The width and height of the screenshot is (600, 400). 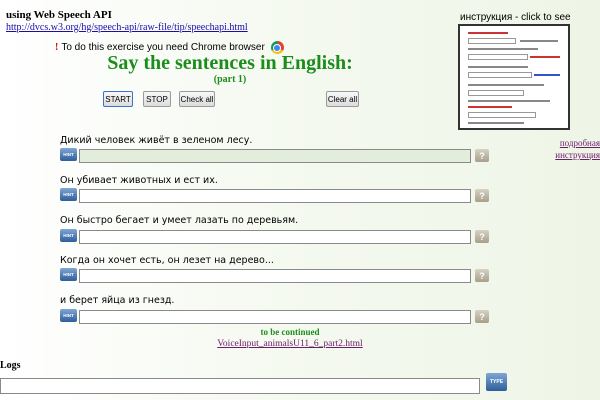 What do you see at coordinates (482, 195) in the screenshot?
I see `check-button-2: ?` at bounding box center [482, 195].